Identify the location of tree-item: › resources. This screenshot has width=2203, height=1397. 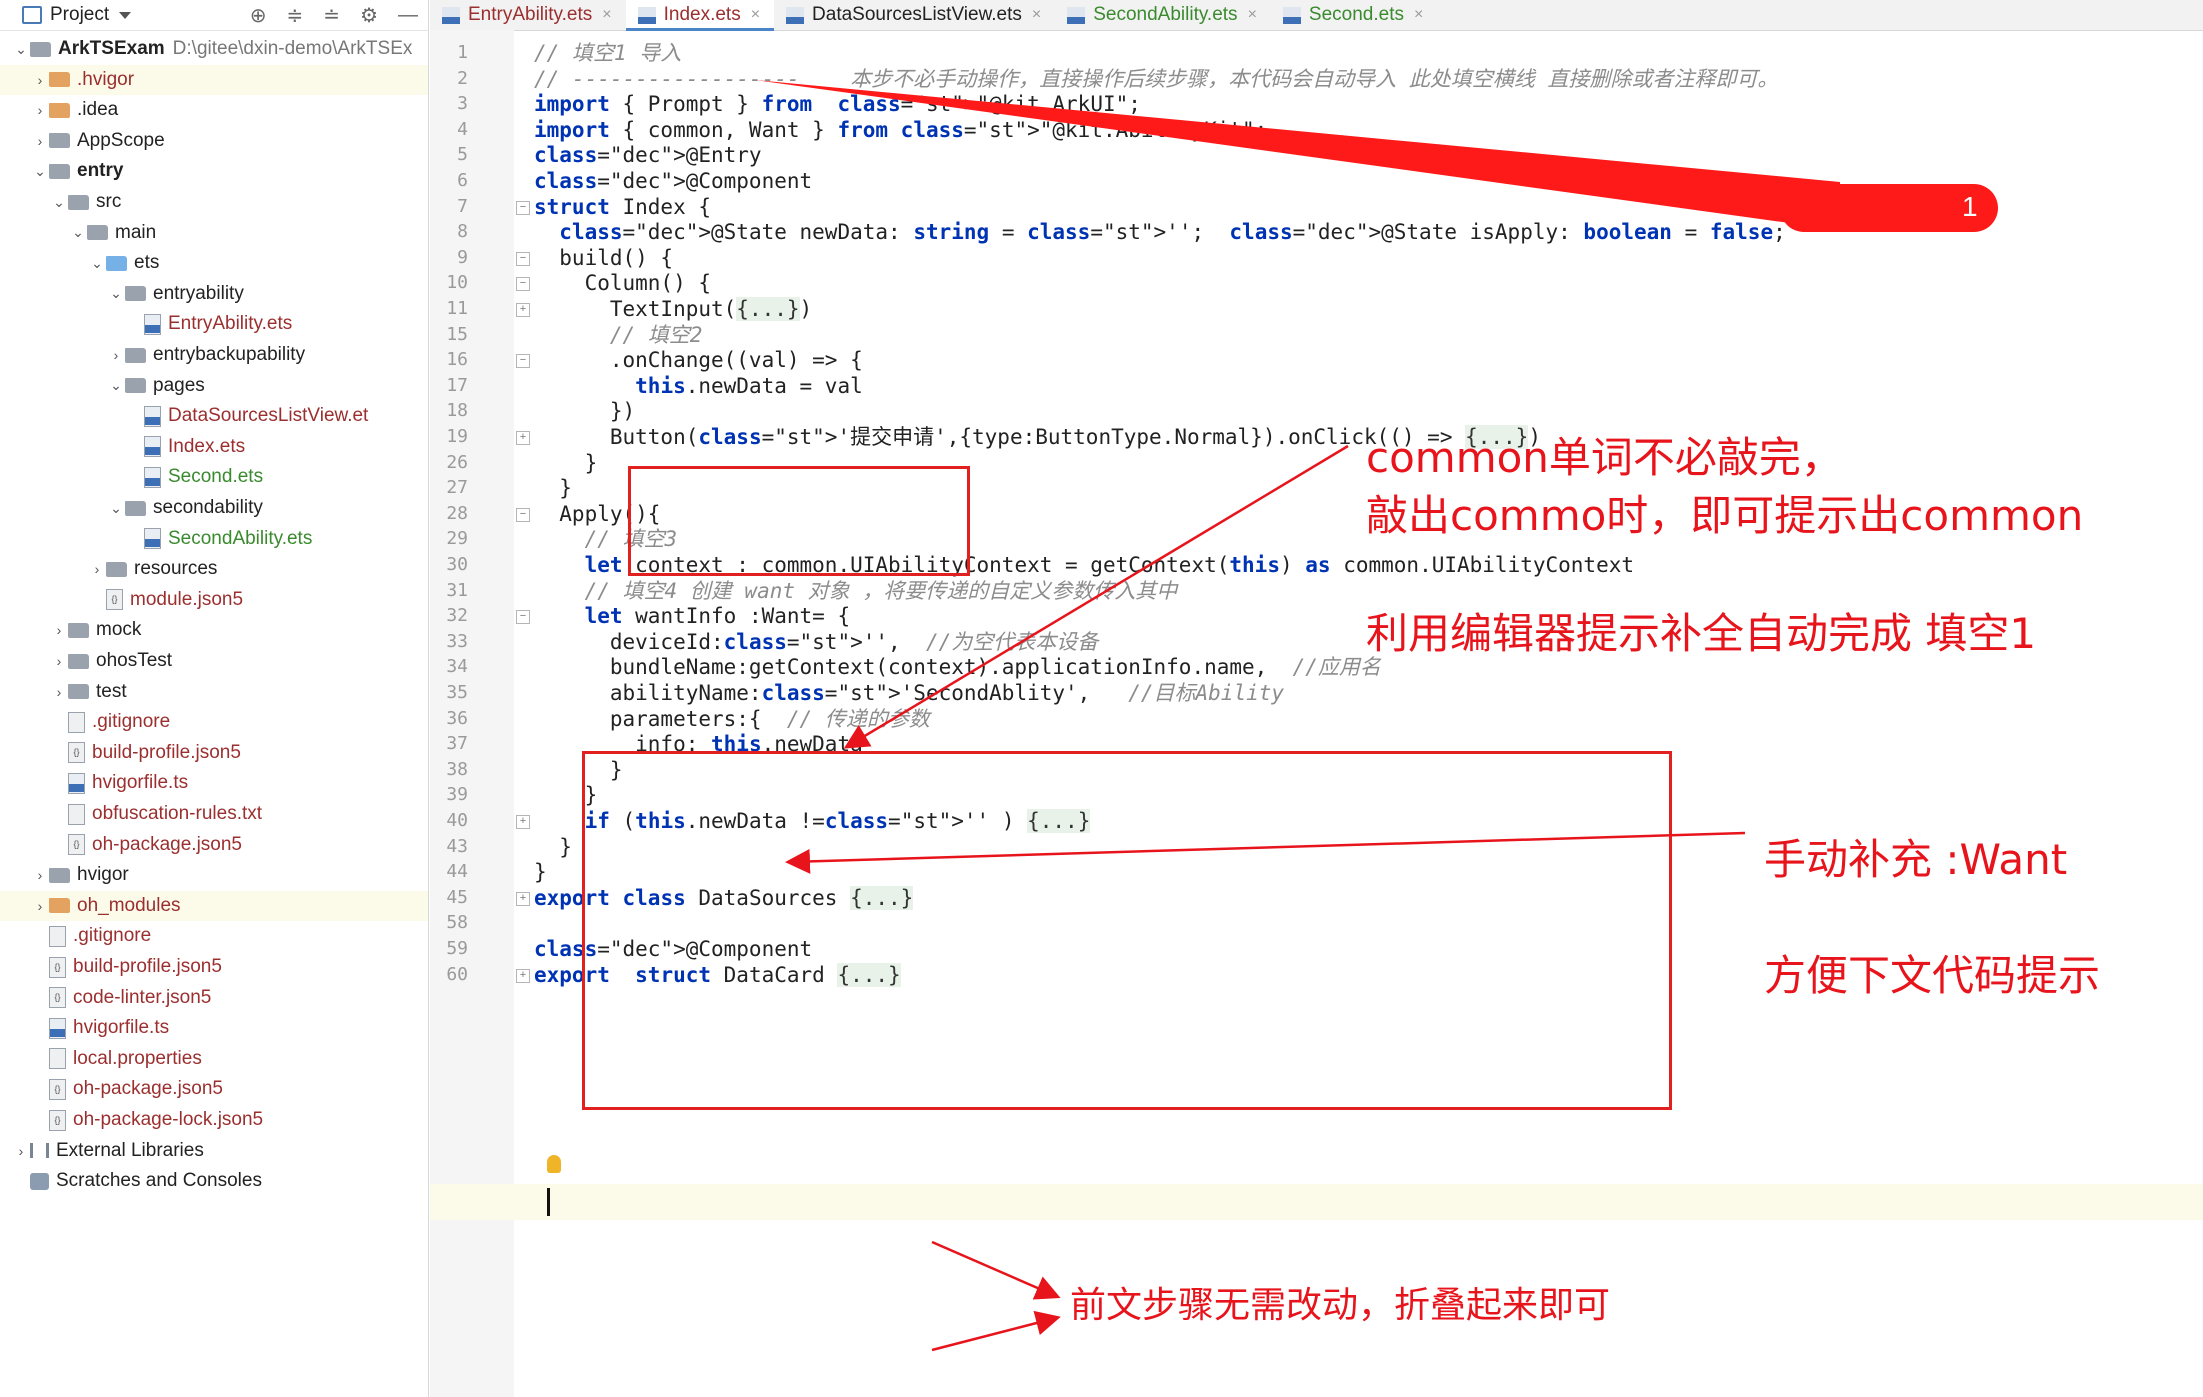
(214, 569).